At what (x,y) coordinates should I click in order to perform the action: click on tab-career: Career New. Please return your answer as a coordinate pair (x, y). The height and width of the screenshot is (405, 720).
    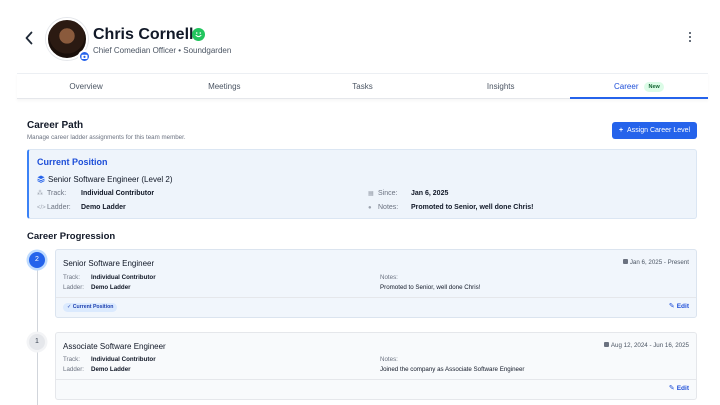
    Looking at the image, I should click on (639, 86).